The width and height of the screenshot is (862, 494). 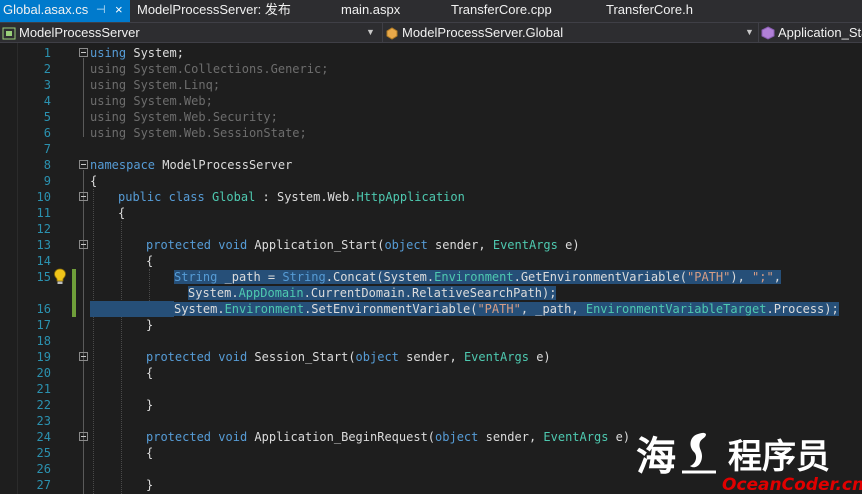 I want to click on token: protected, so click(x=179, y=245).